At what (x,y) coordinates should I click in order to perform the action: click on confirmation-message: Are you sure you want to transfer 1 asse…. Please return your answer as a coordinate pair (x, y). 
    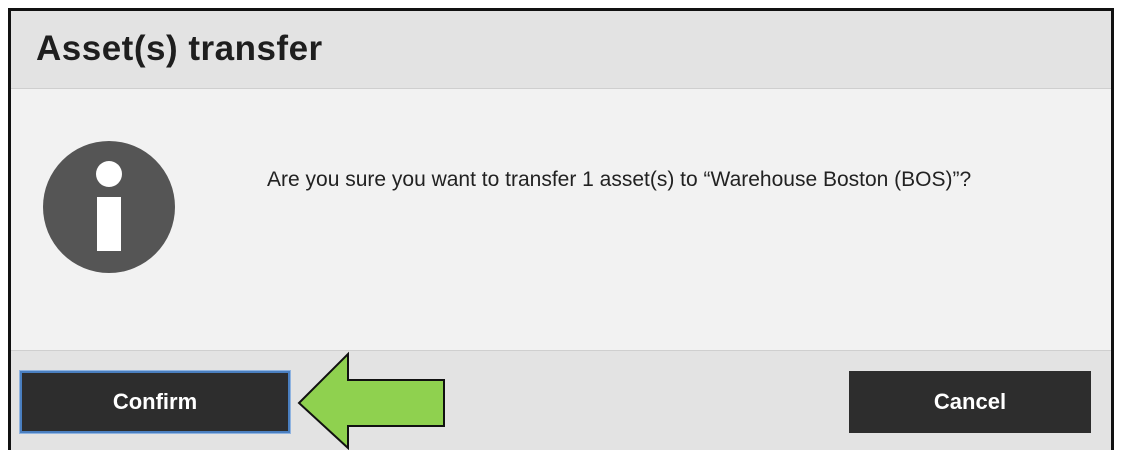
    Looking at the image, I should click on (619, 179).